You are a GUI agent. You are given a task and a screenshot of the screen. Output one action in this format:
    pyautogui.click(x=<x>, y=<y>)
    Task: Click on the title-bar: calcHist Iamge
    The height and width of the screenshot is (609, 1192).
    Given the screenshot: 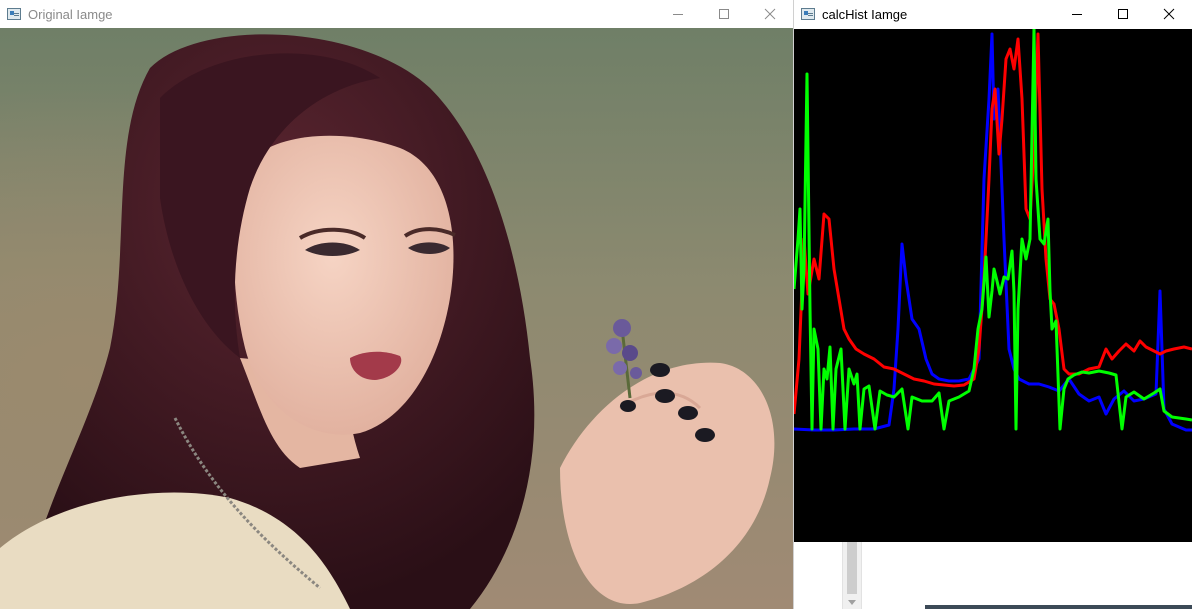 What is the action you would take?
    pyautogui.click(x=993, y=14)
    